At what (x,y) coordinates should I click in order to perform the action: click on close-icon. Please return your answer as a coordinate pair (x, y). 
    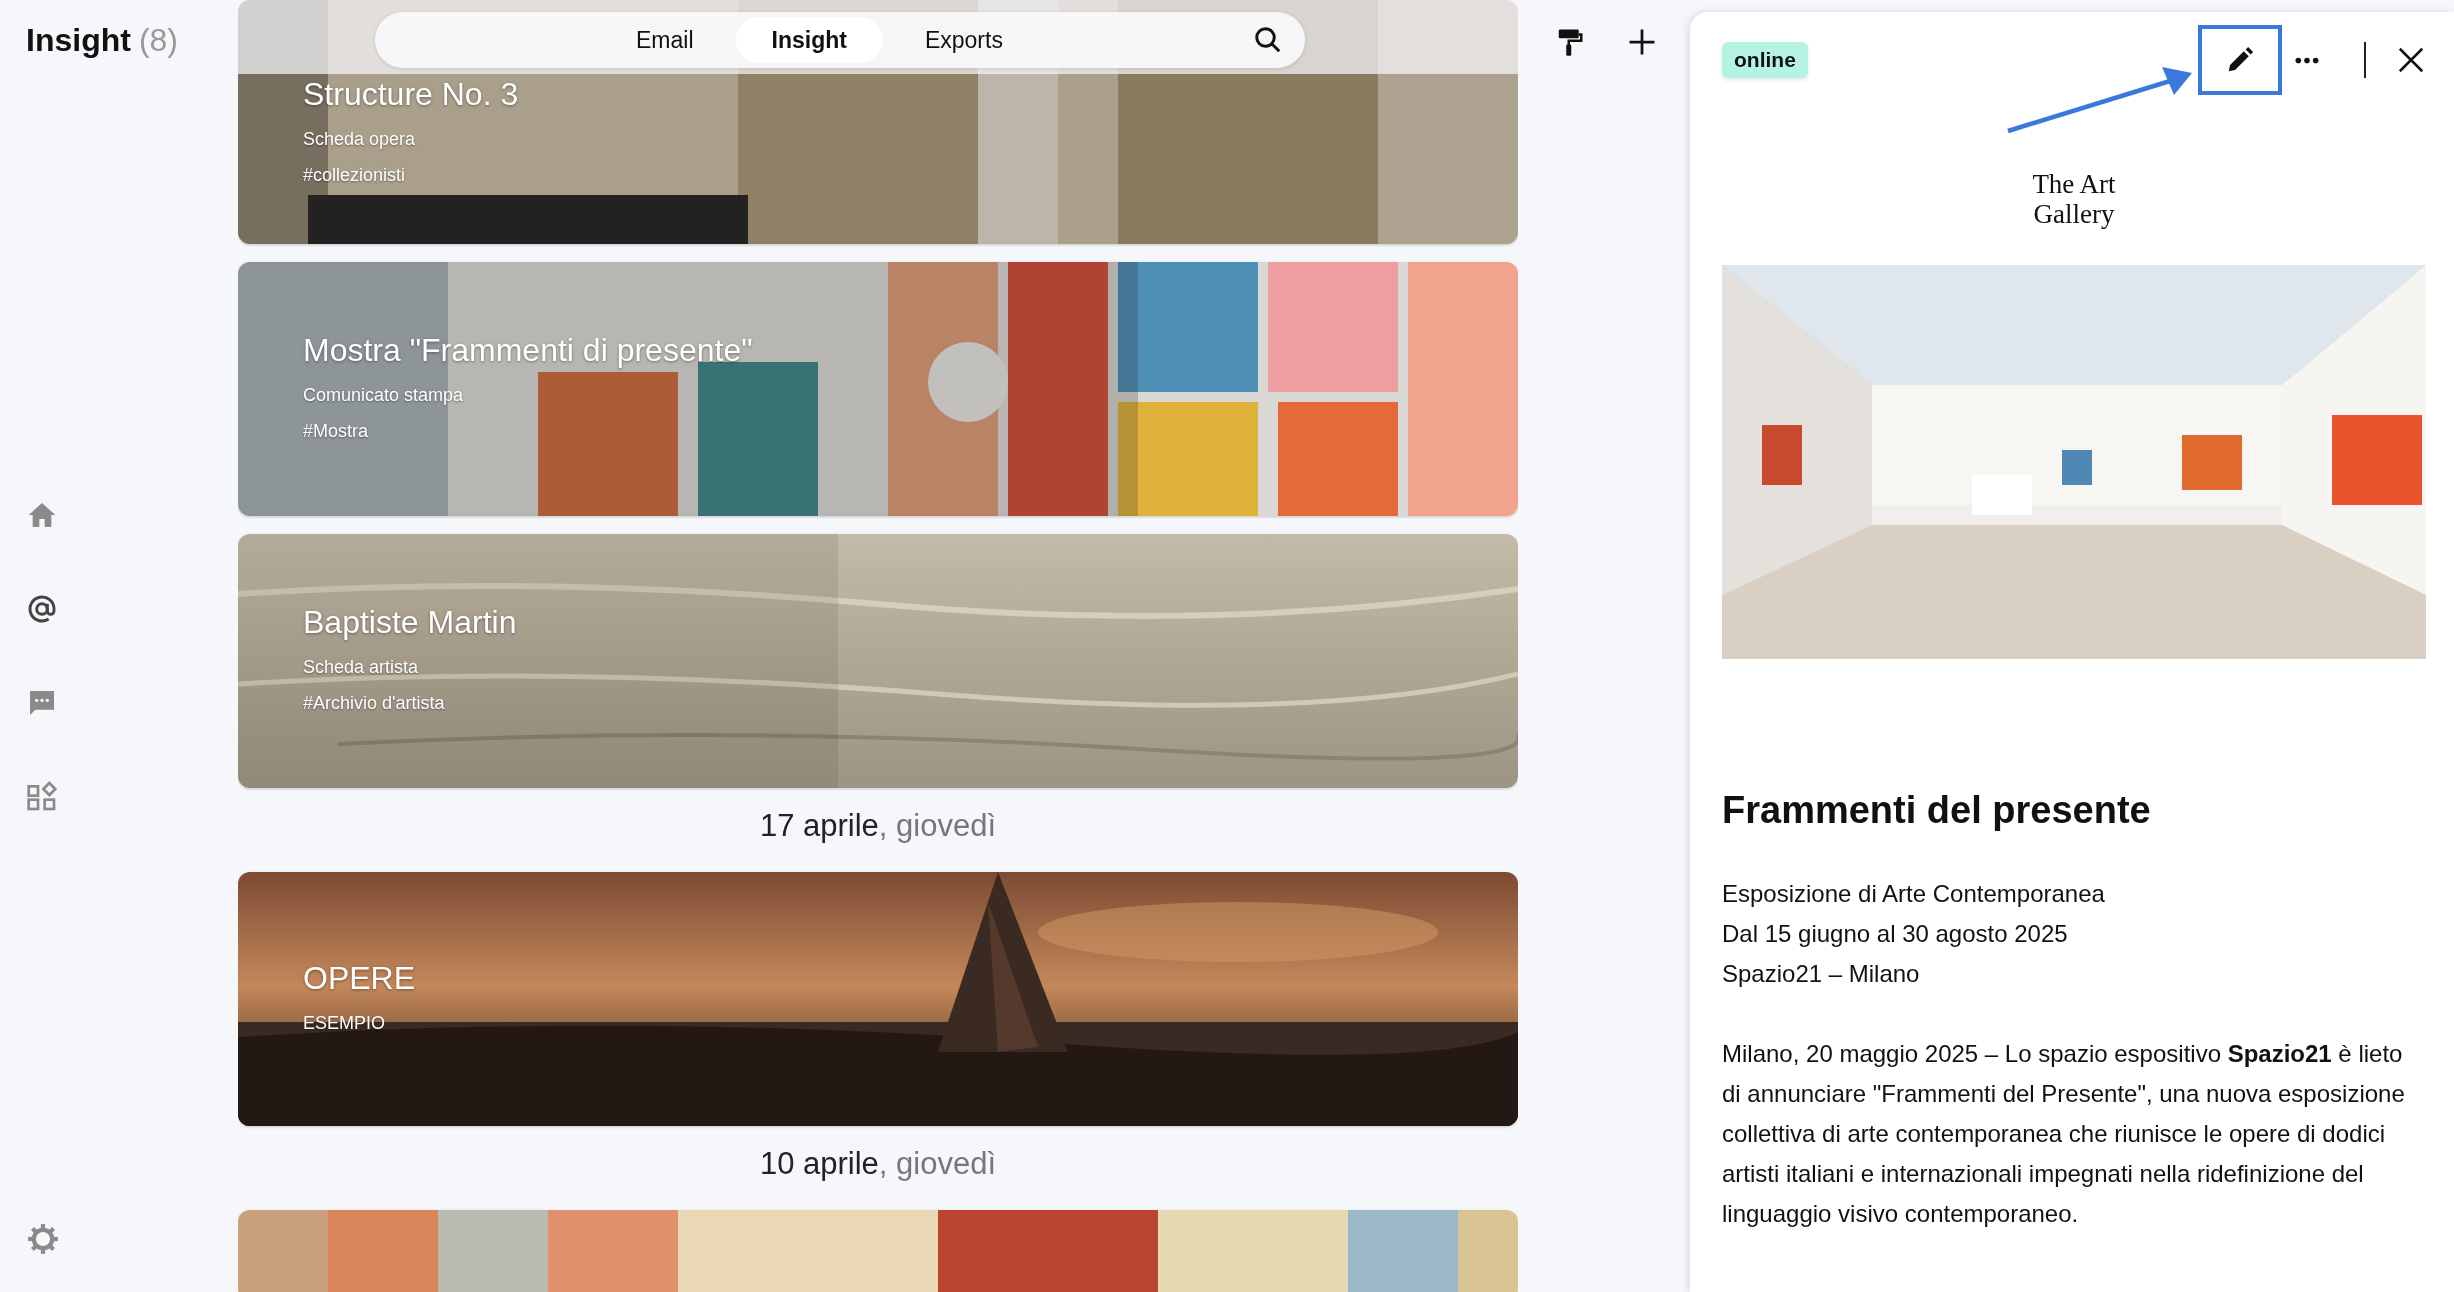
    Looking at the image, I should click on (2411, 60).